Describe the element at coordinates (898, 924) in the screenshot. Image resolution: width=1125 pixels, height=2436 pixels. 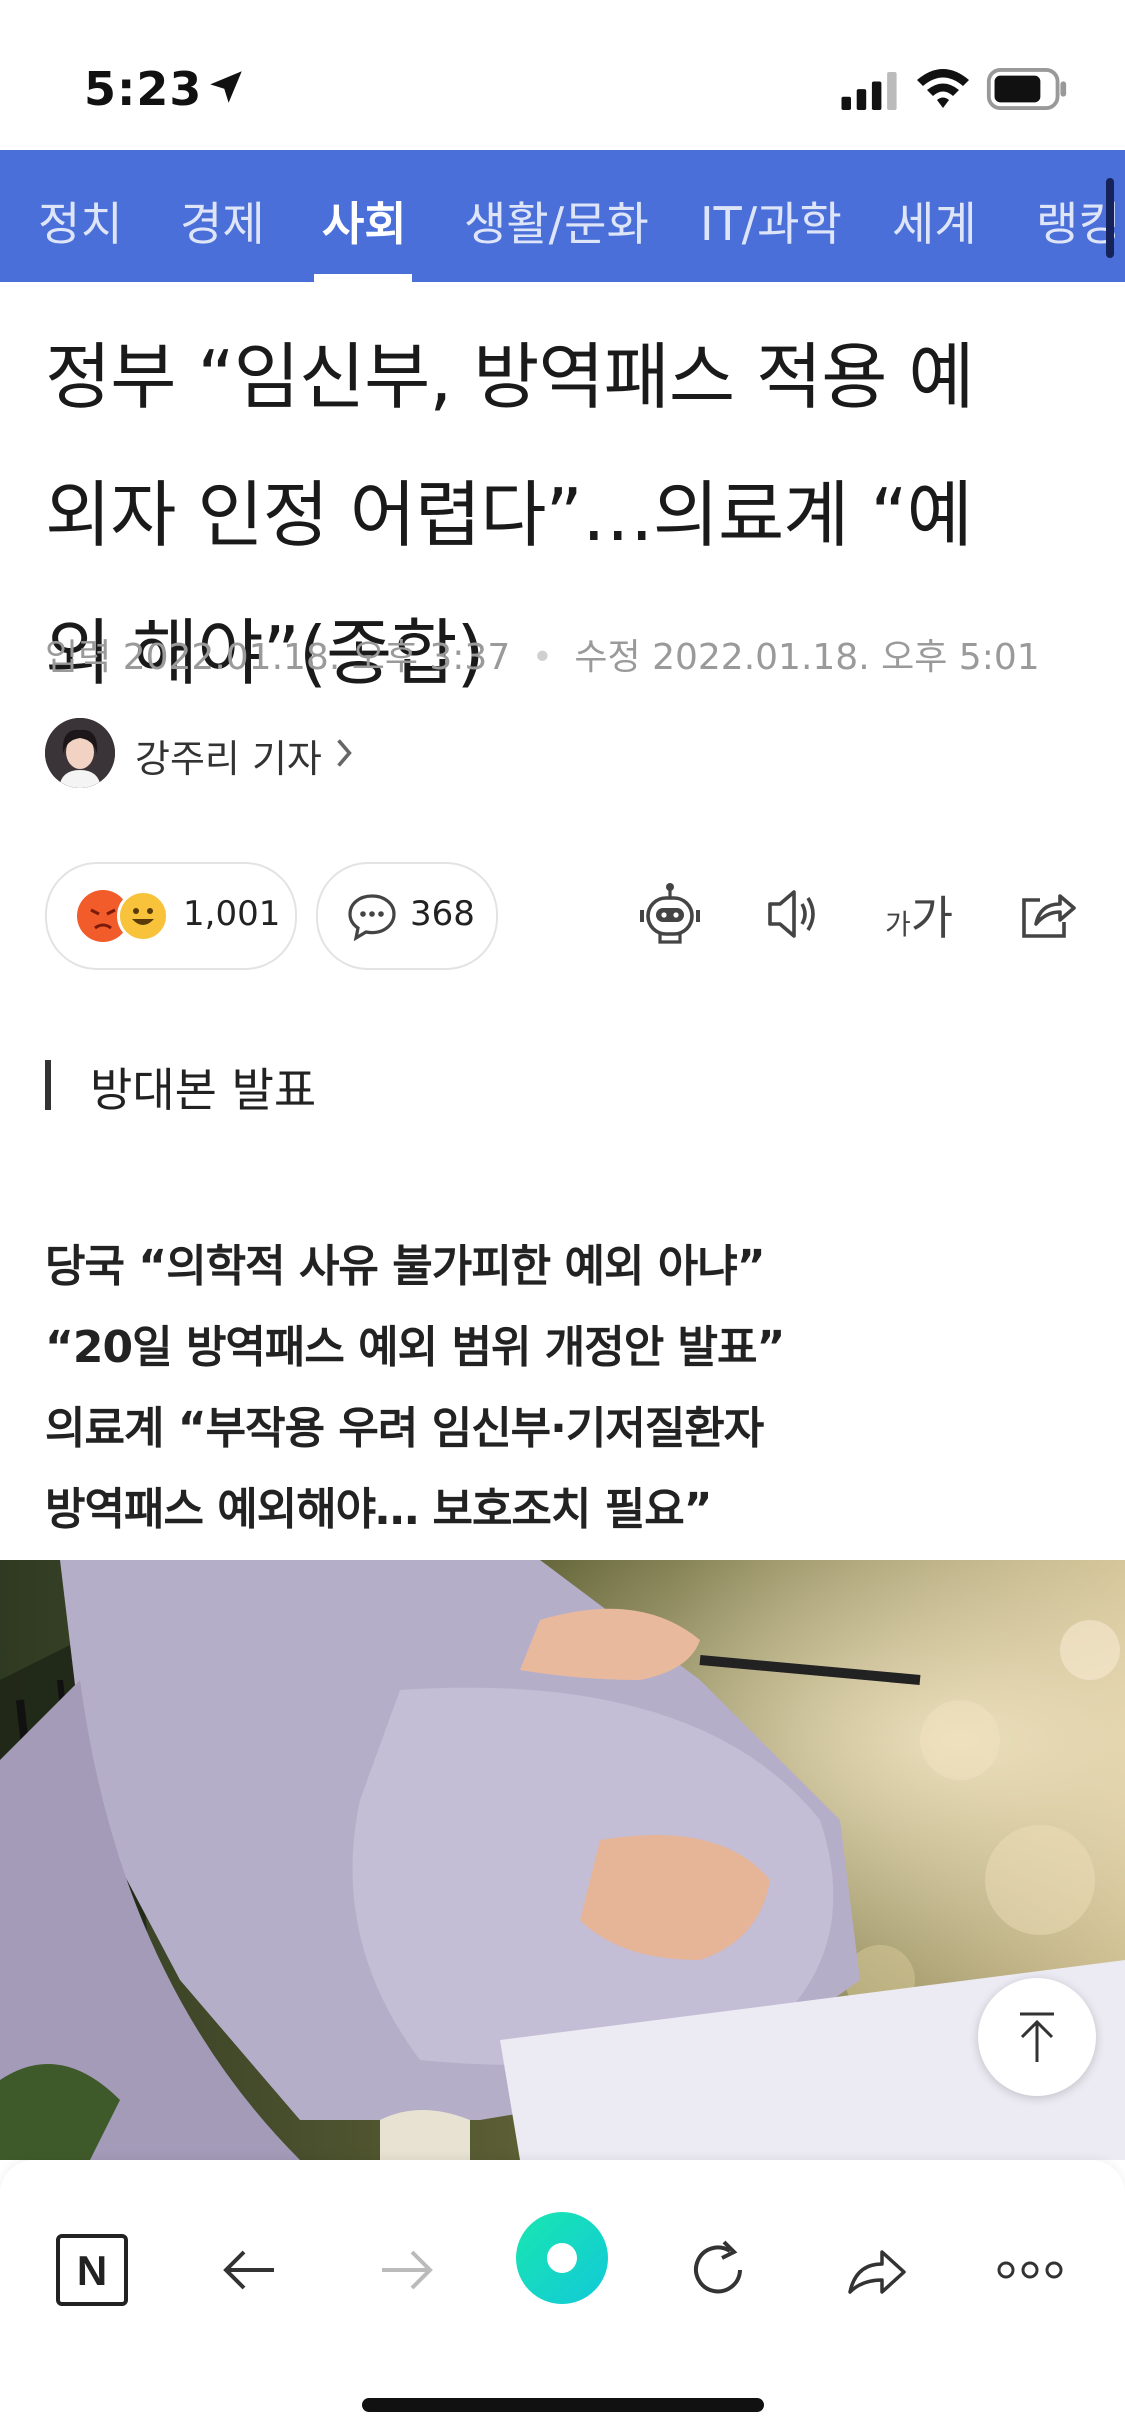
I see `font-small-label: 가` at that location.